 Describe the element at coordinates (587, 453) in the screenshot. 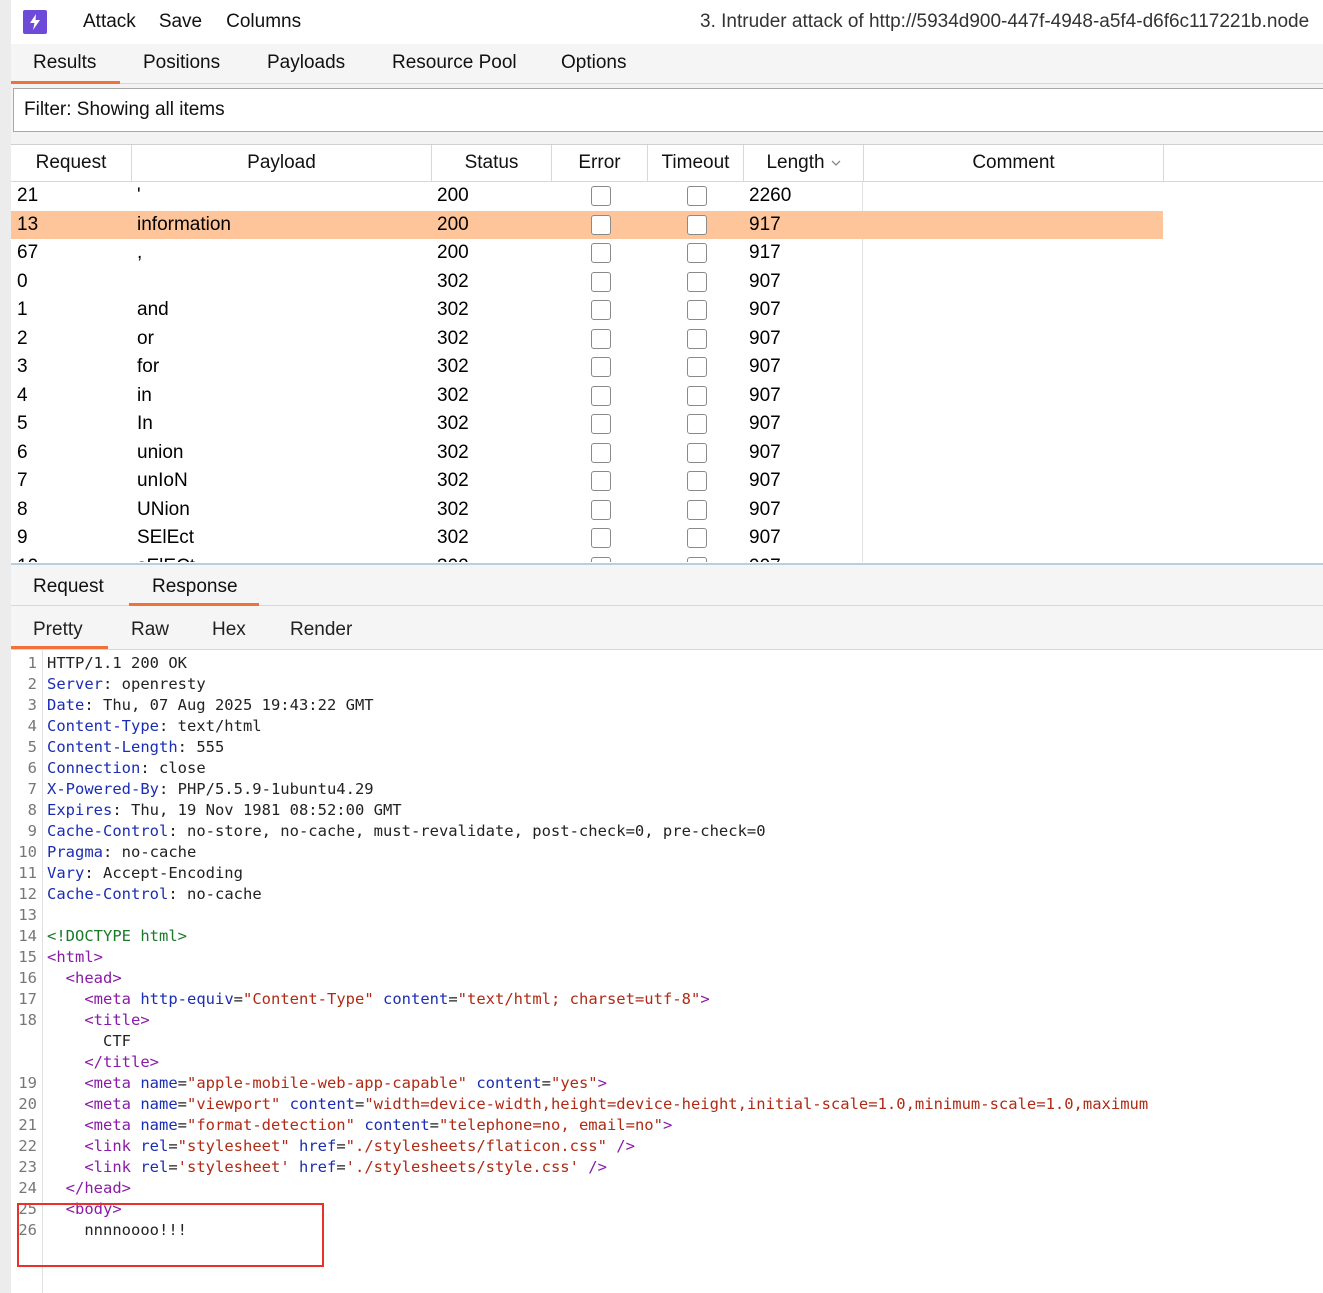

I see `table-row: 6 union 302 907` at that location.